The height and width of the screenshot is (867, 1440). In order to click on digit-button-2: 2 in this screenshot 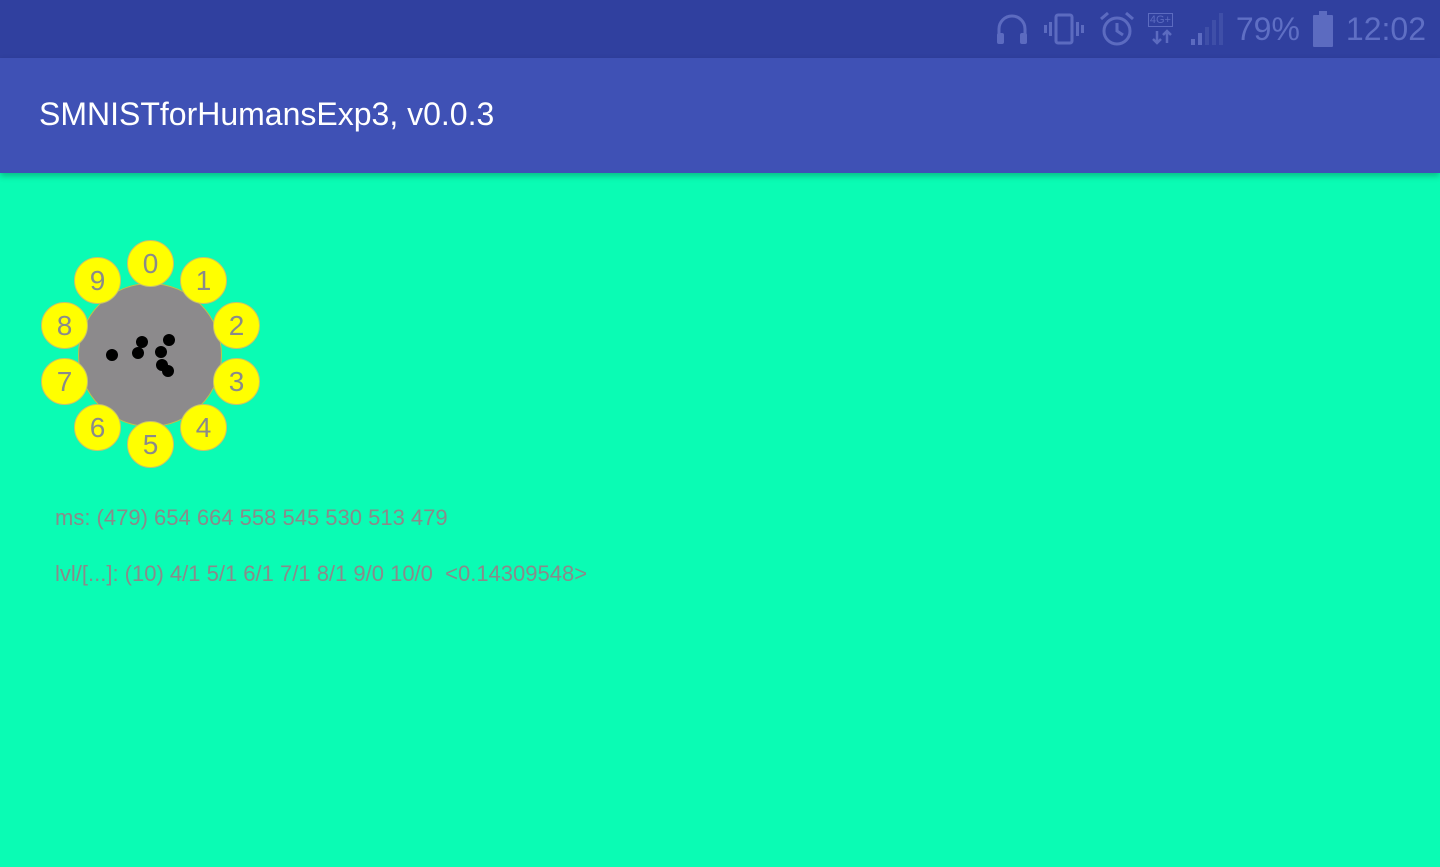, I will do `click(236, 325)`.